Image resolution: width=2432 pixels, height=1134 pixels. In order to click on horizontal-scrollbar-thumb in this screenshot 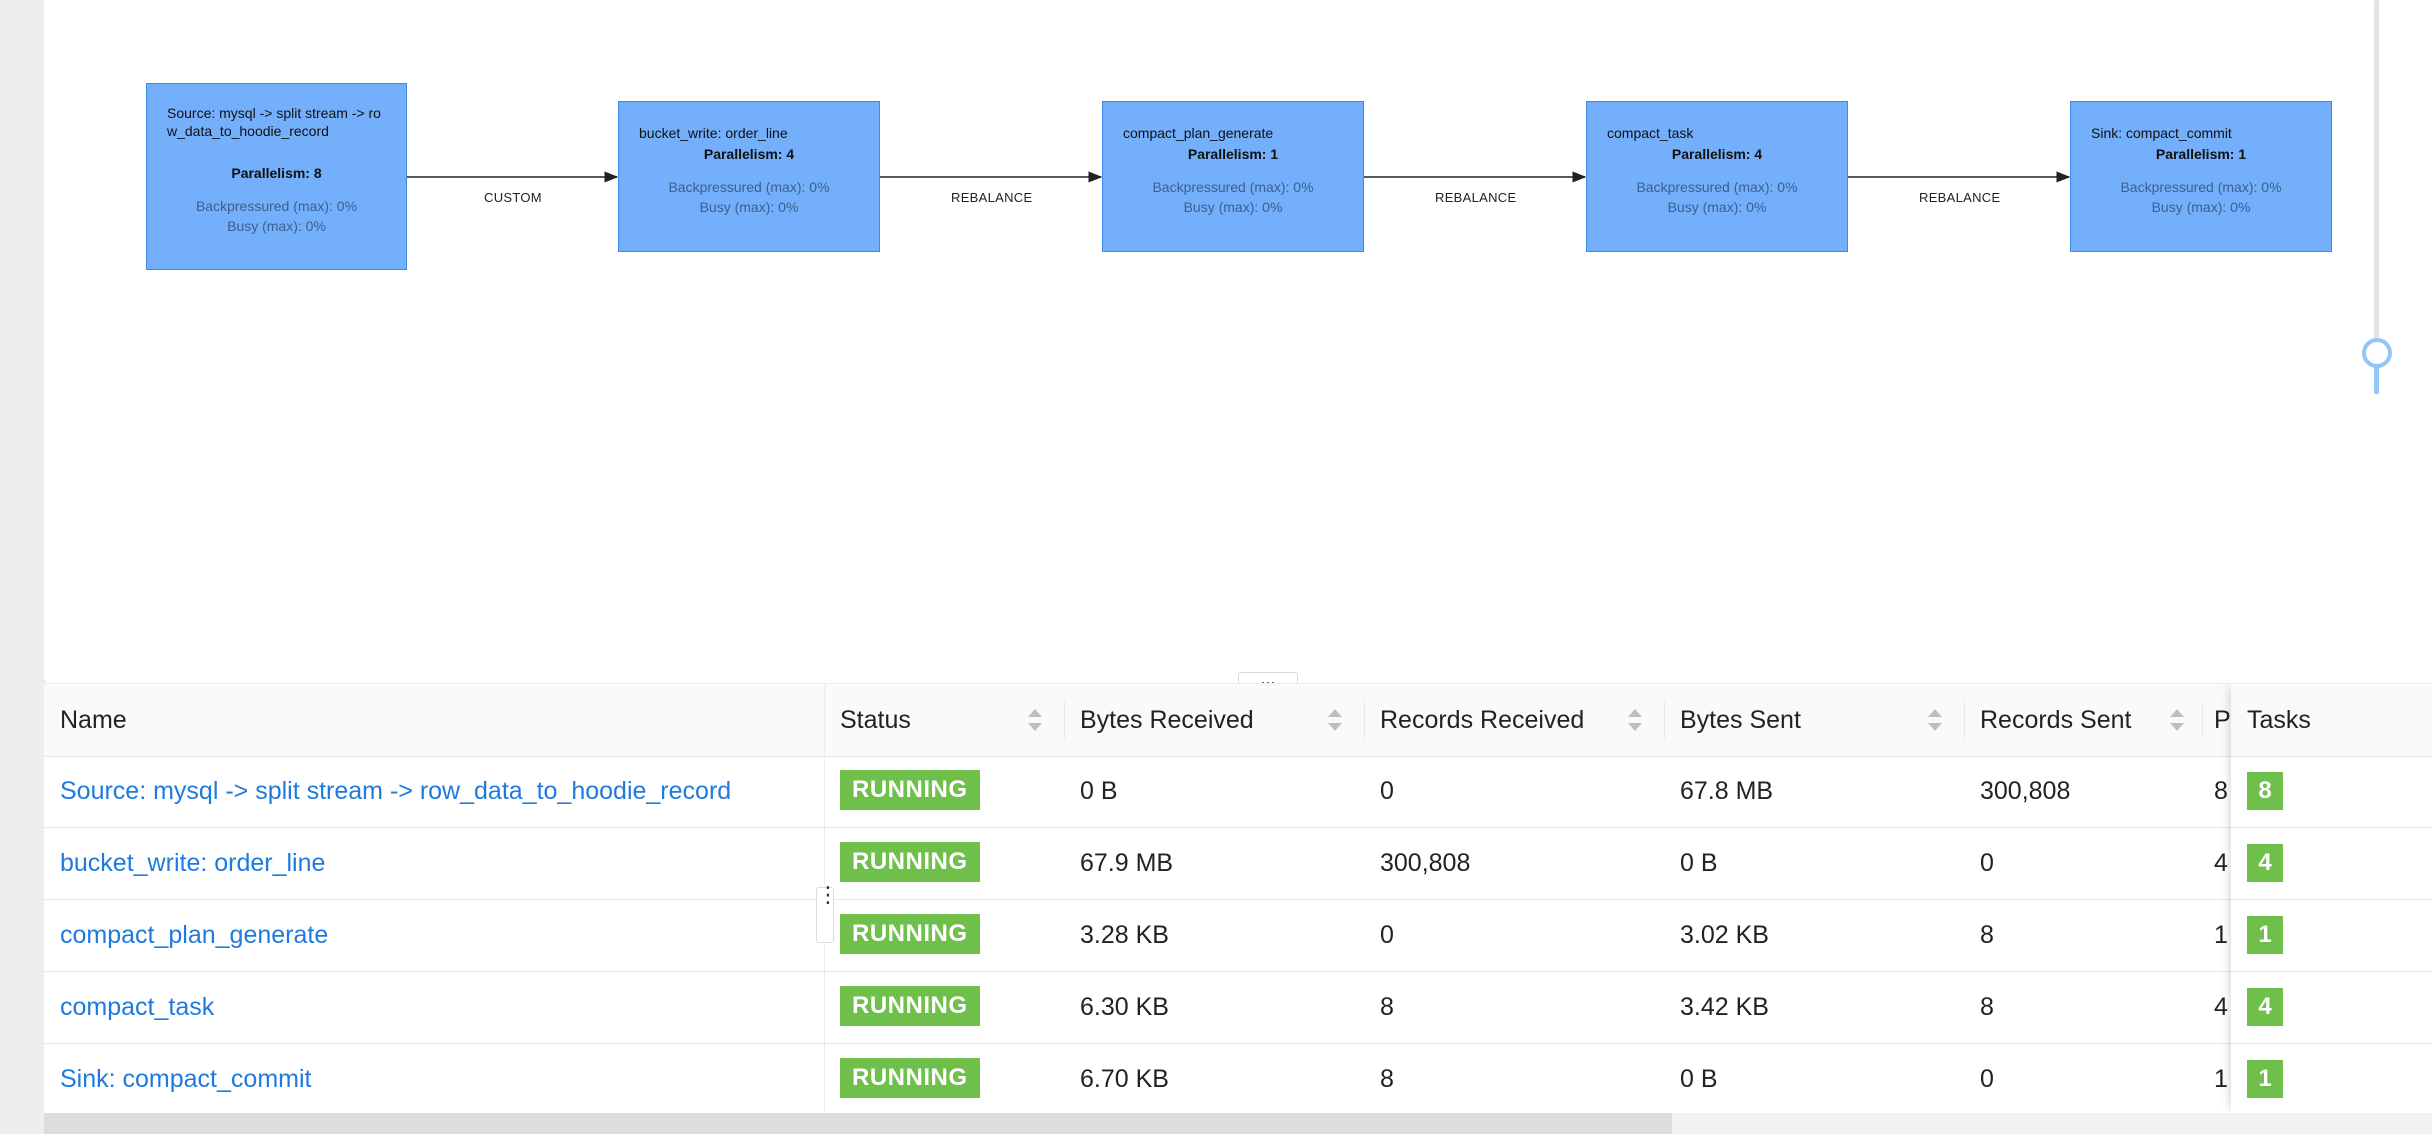, I will do `click(858, 1123)`.